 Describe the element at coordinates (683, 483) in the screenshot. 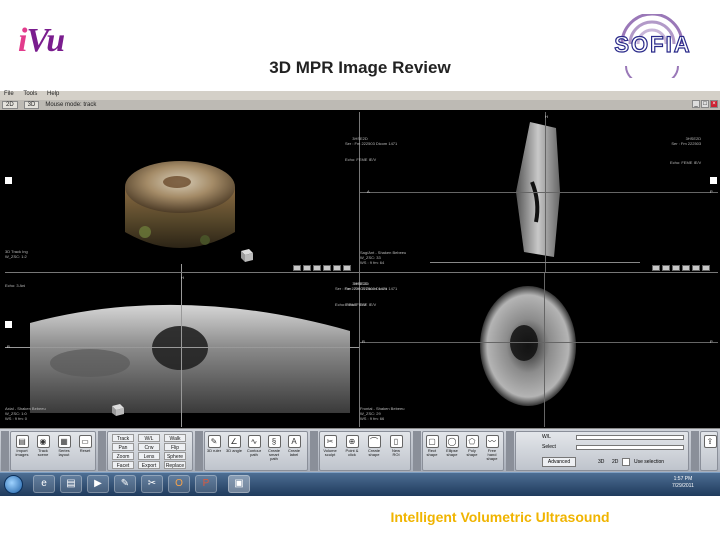

I see `taskbar-clock: 1:57 PM 7/29/2011` at that location.